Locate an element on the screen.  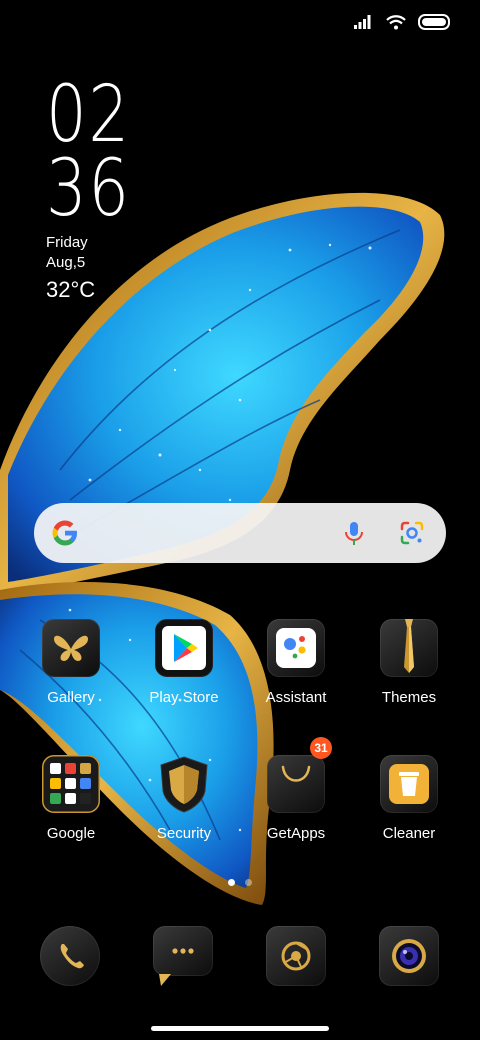
browser-icon is located at coordinates (296, 956).